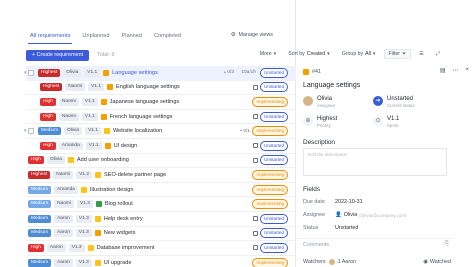 The image size is (474, 267). What do you see at coordinates (131, 37) in the screenshot?
I see `tab-planned: Planned` at bounding box center [131, 37].